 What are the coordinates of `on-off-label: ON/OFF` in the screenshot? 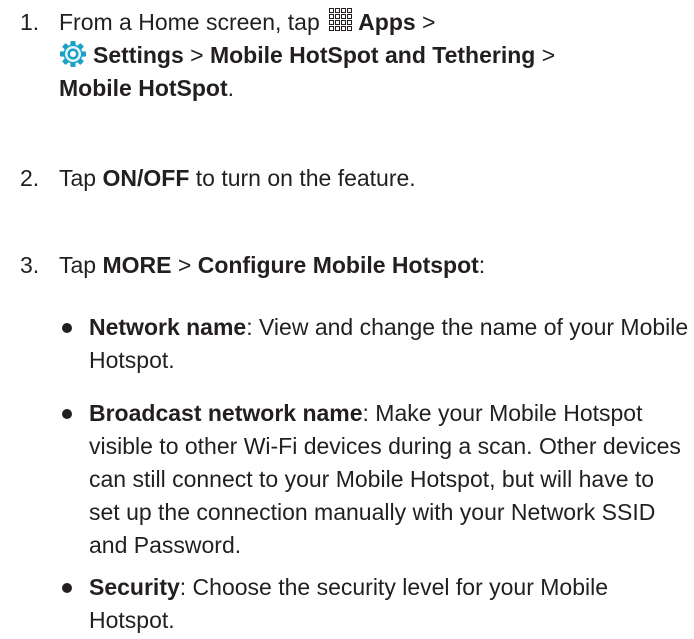 It's located at (146, 178).